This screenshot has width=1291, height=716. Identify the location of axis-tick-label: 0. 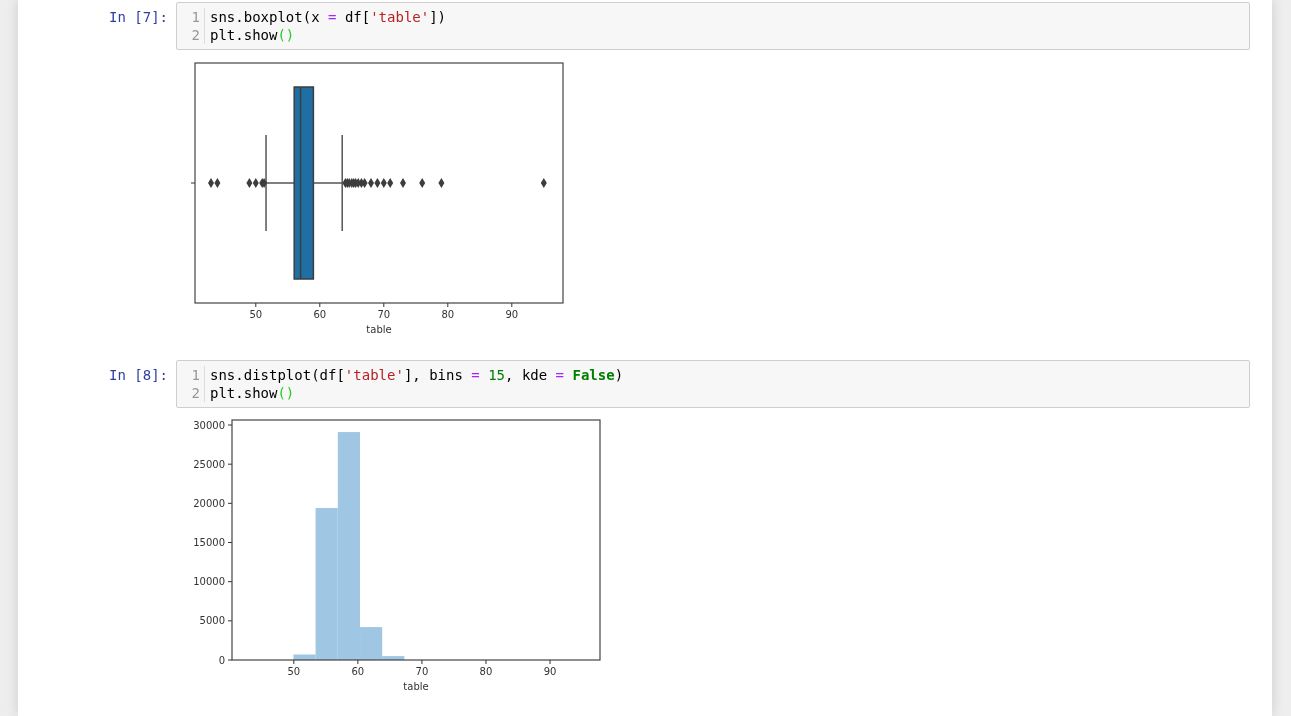
(221, 660).